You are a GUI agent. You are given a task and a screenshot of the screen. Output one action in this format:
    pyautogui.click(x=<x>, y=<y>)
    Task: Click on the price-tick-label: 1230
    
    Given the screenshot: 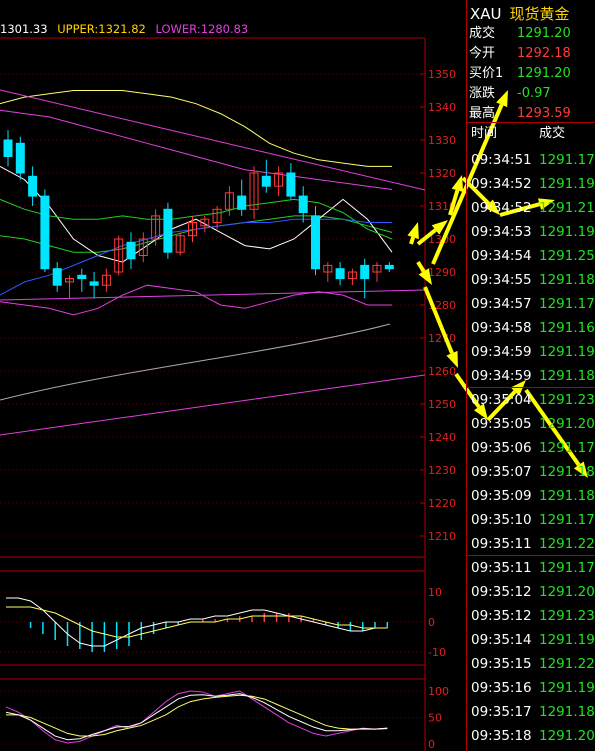 What is the action you would take?
    pyautogui.click(x=442, y=470)
    